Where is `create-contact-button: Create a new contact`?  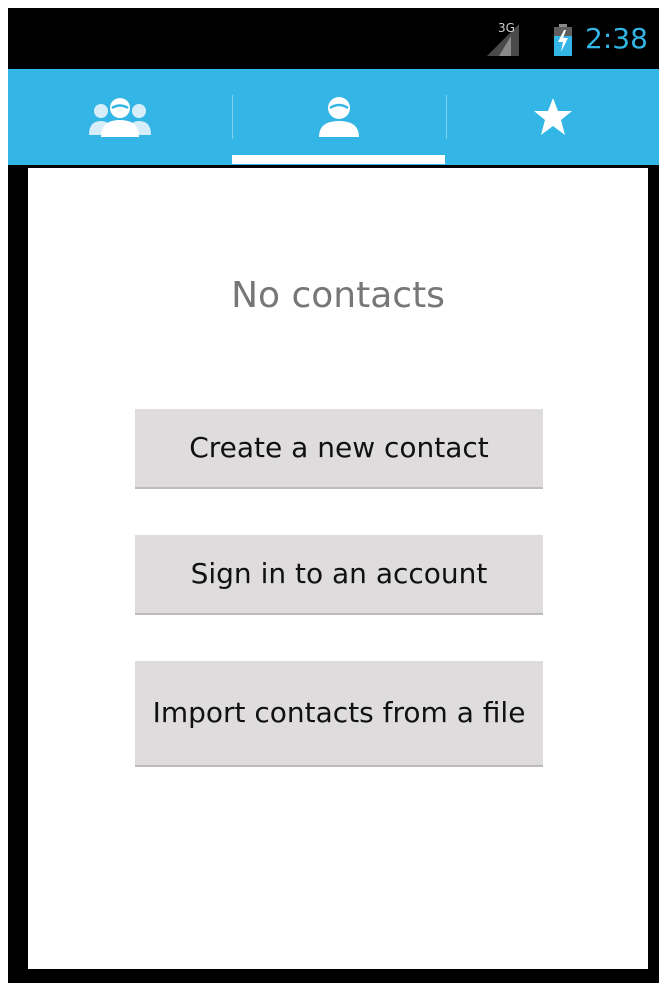
create-contact-button: Create a new contact is located at coordinates (339, 449).